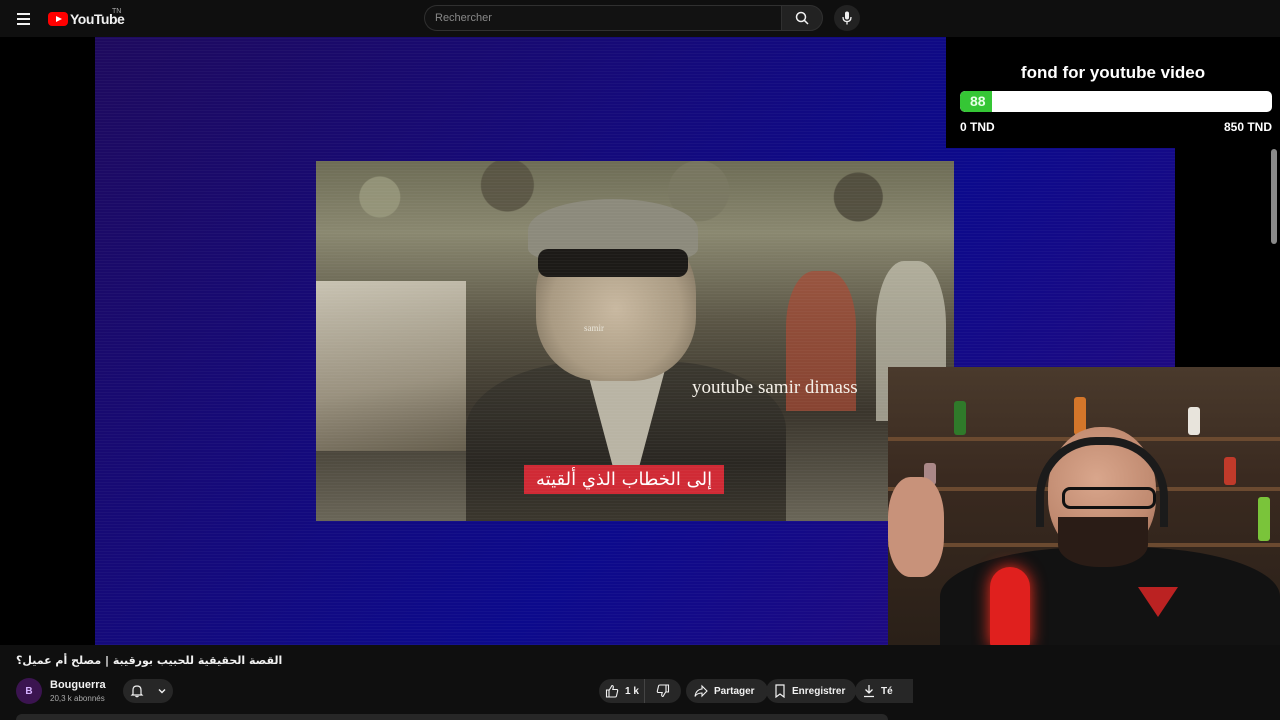  I want to click on fundraising-overlay: fond for youtube video 88 0 TND 850 TND, so click(1113, 92).